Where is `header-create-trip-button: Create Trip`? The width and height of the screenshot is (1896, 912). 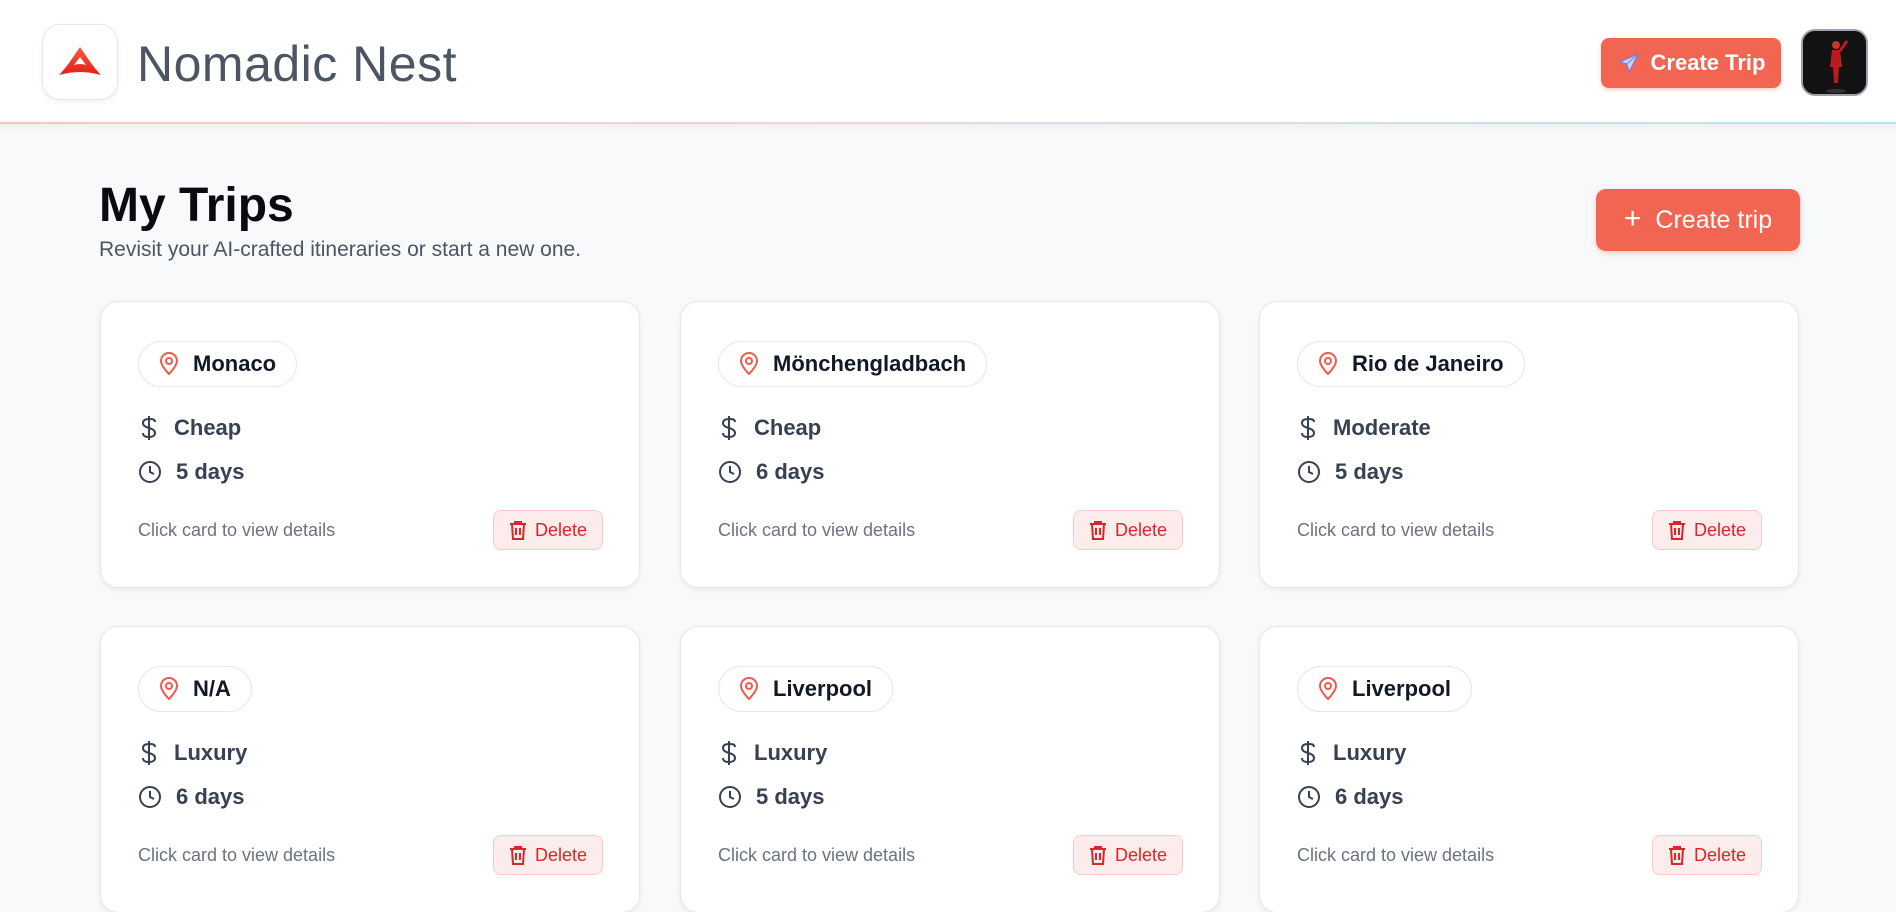
header-create-trip-button: Create Trip is located at coordinates (1691, 63).